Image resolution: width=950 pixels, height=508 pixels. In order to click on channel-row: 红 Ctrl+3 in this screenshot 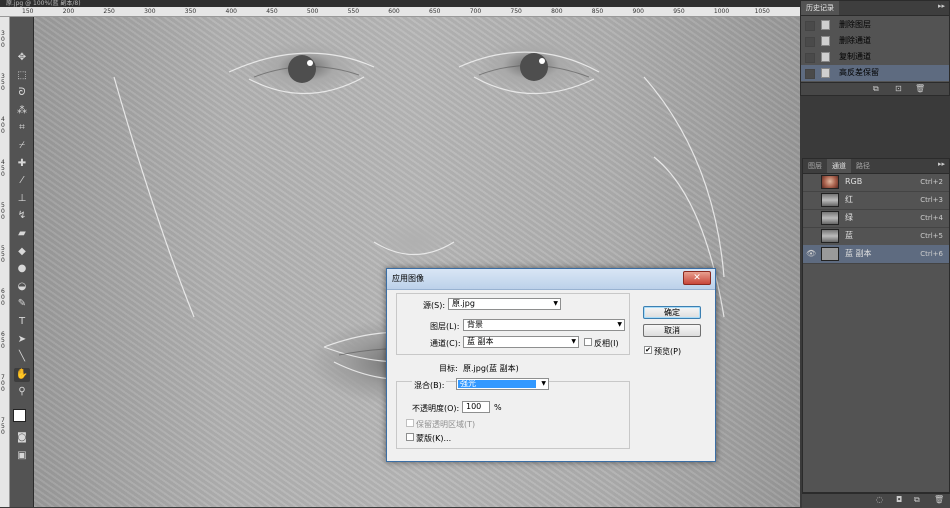, I will do `click(876, 200)`.